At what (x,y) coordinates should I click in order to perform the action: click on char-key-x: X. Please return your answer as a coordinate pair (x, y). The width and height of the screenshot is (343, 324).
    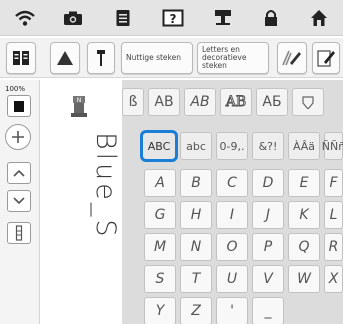
    Looking at the image, I should click on (333, 279).